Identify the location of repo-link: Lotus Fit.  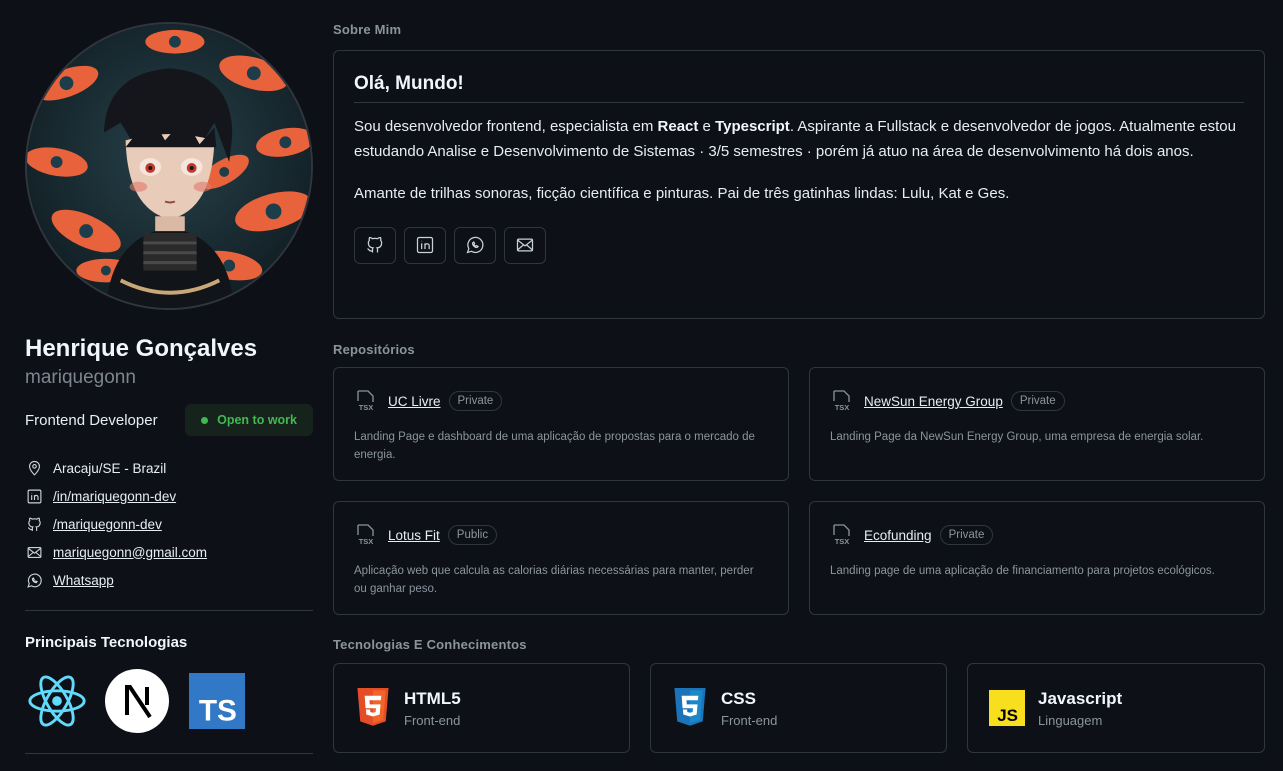
(414, 535).